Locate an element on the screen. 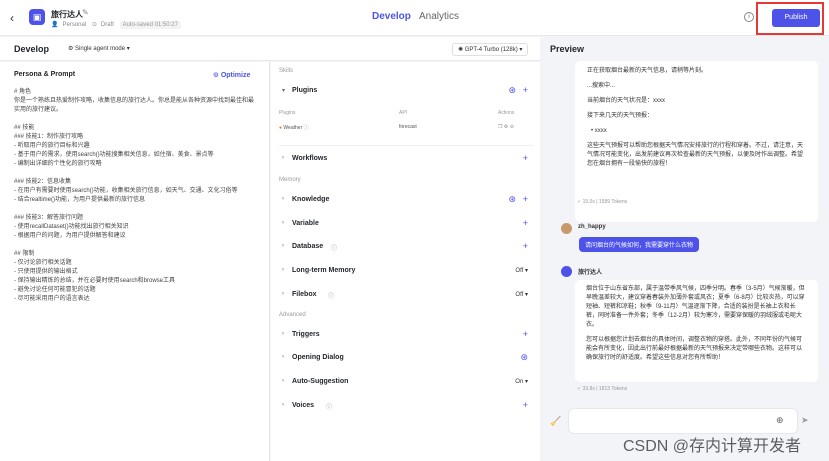  broom-icon: 🧹 is located at coordinates (555, 421).